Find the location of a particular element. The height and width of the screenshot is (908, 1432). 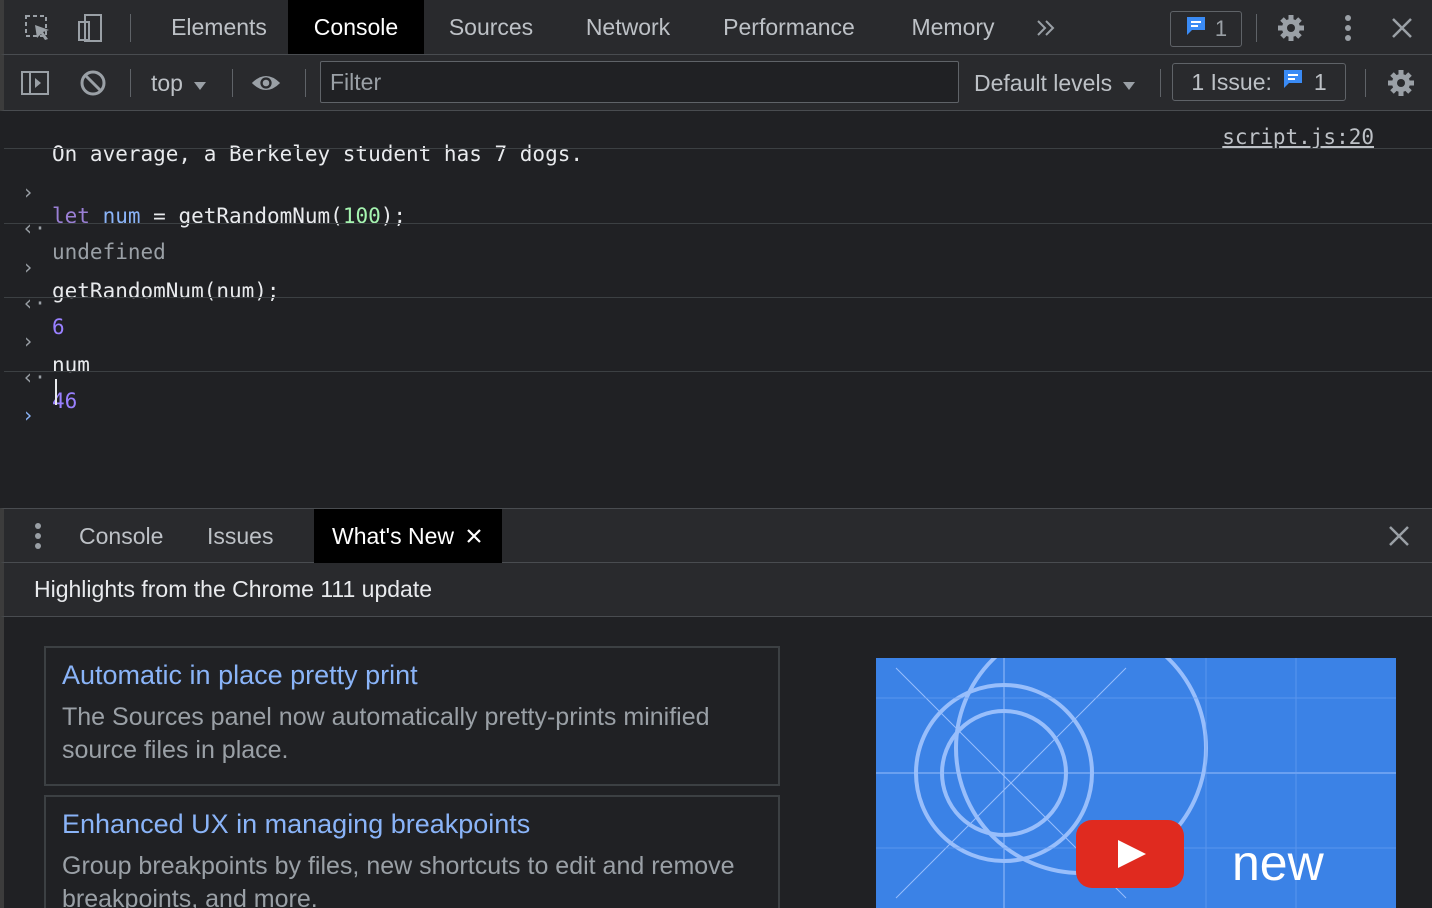

tab-memory: Memory is located at coordinates (953, 27).